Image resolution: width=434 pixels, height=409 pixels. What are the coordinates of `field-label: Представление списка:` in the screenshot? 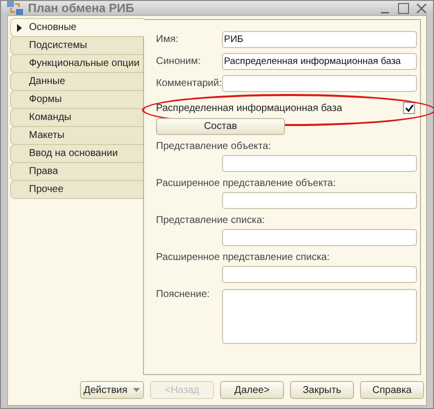 It's located at (211, 221).